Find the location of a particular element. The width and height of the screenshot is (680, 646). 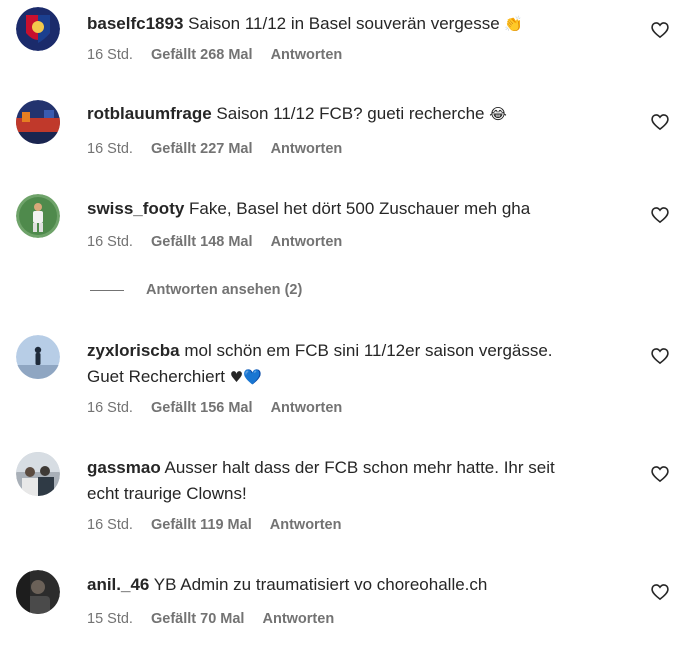

black-heart-emoji: ♥ is located at coordinates (236, 377).